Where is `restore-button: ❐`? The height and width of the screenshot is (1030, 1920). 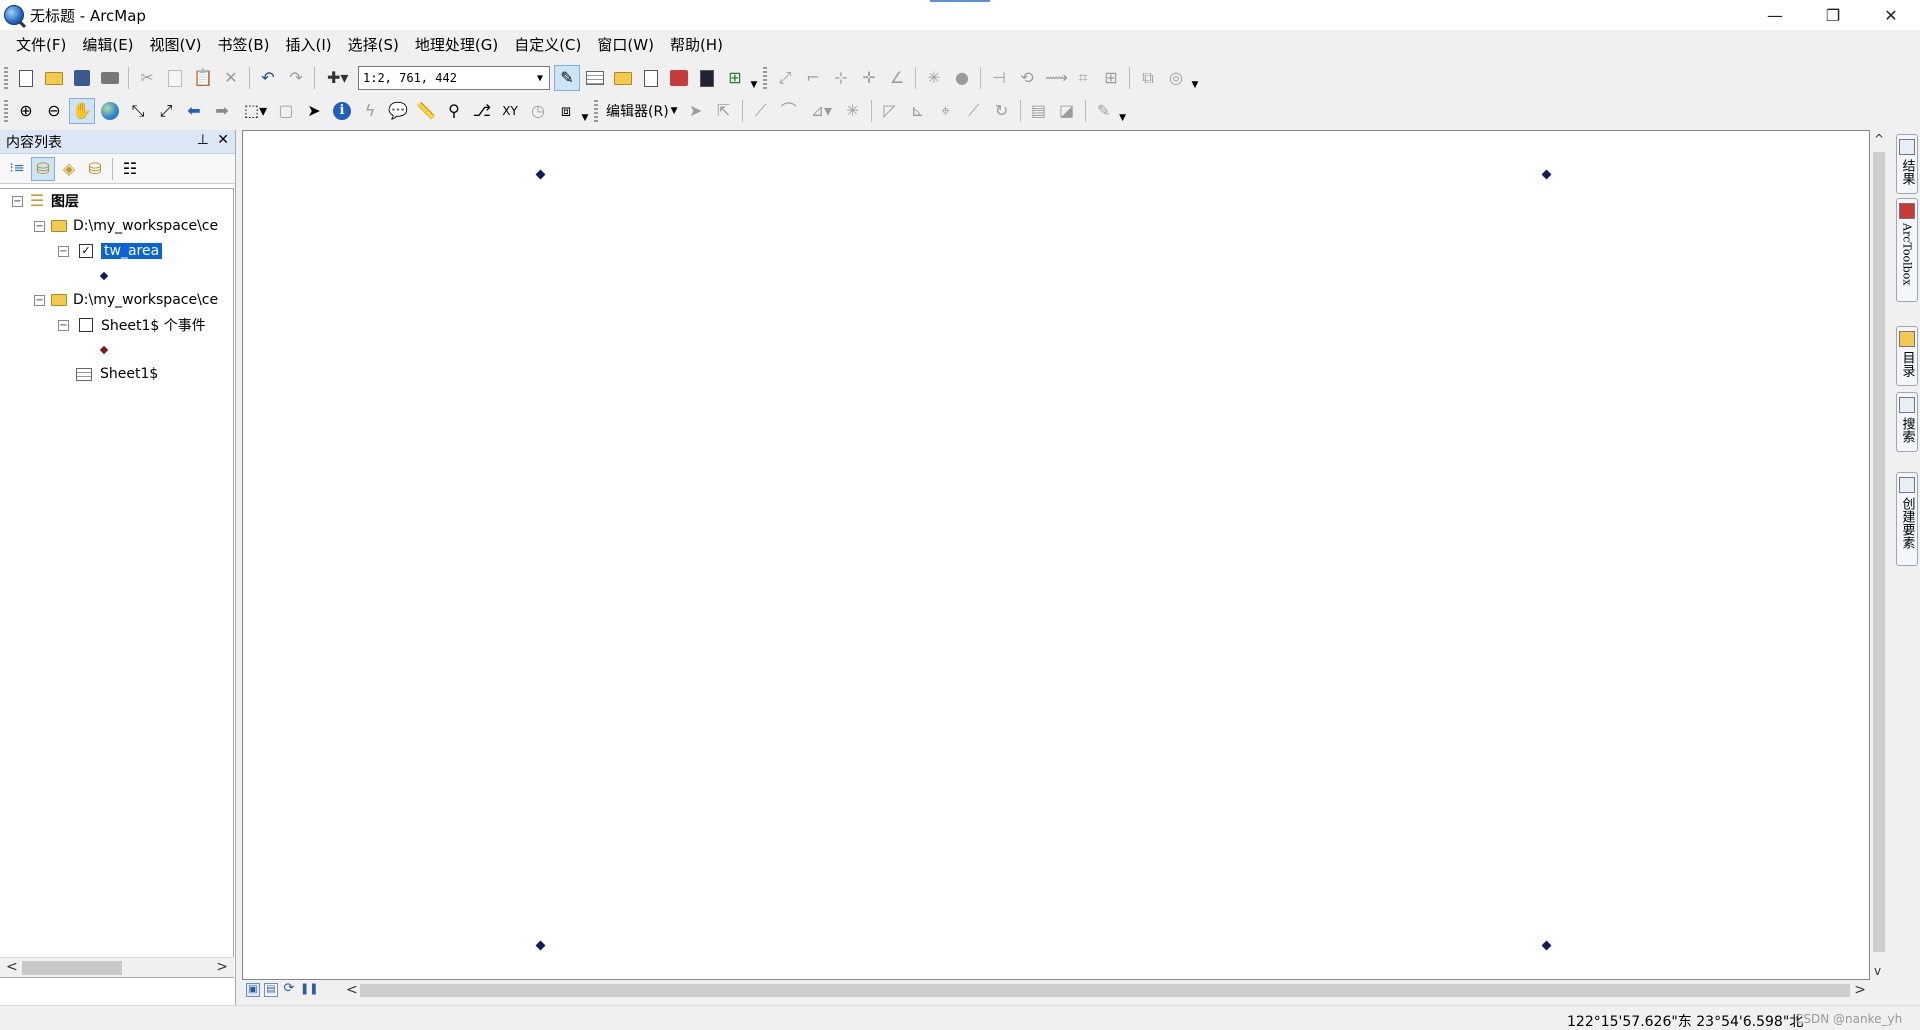 restore-button: ❐ is located at coordinates (1833, 15).